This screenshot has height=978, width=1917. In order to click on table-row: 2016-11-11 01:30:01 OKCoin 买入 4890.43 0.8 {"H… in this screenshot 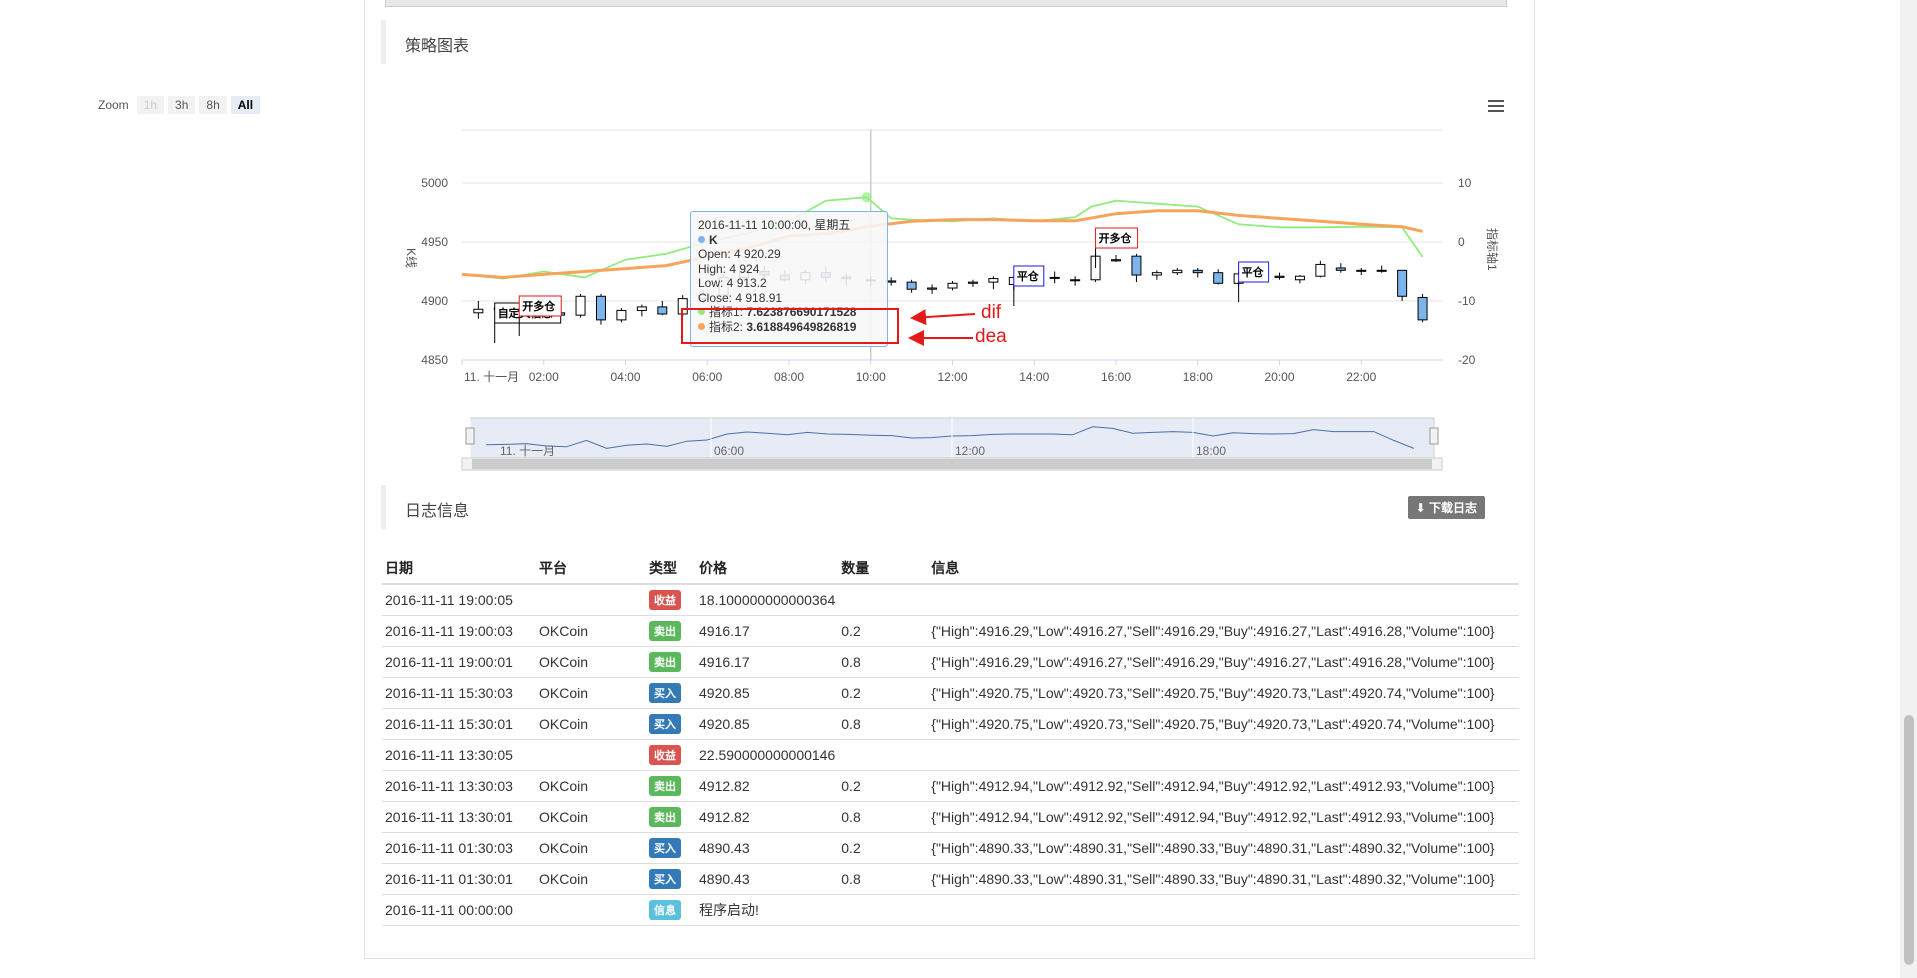, I will do `click(950, 879)`.